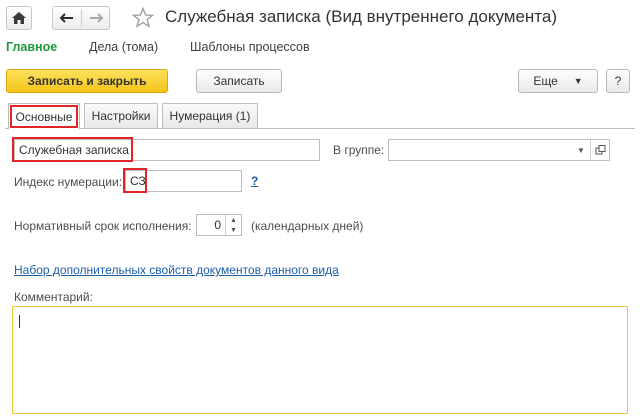 This screenshot has width=640, height=419. What do you see at coordinates (31, 47) in the screenshot?
I see `nav-main: Главное` at bounding box center [31, 47].